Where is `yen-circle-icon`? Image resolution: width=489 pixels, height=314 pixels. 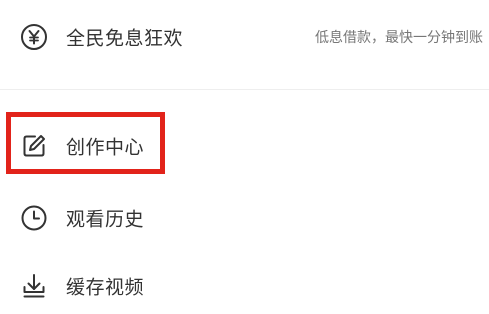 yen-circle-icon is located at coordinates (34, 37).